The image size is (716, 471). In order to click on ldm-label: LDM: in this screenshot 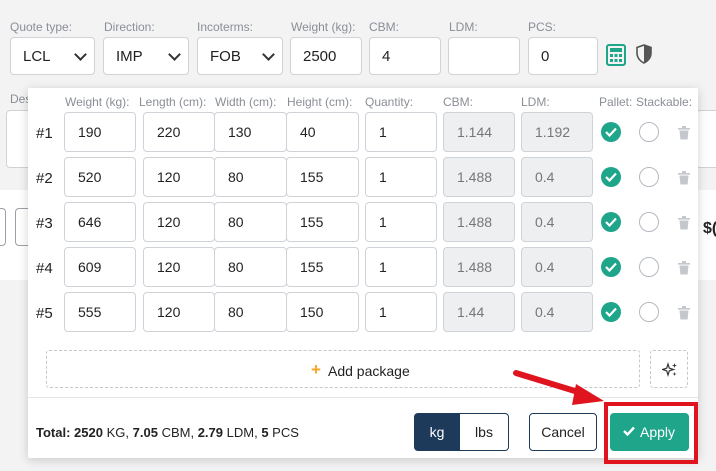, I will do `click(463, 27)`.